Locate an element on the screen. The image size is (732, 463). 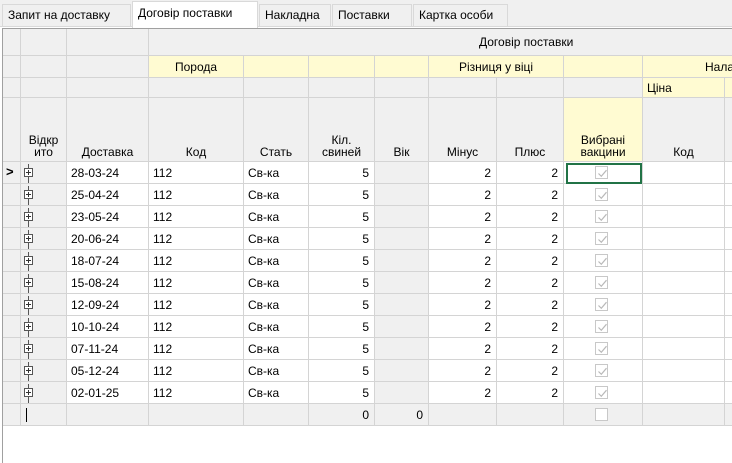
new-cell-age: 0 is located at coordinates (402, 415).